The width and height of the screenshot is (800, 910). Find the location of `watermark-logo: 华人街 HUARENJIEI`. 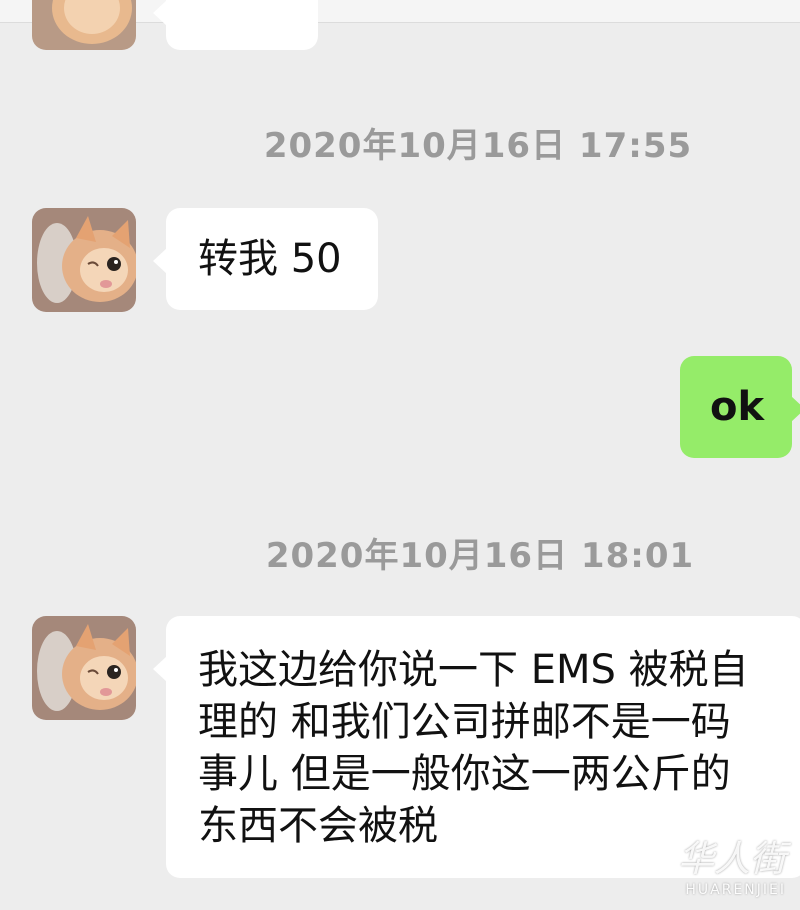

watermark-logo: 华人街 HUARENJIEI is located at coordinates (732, 864).